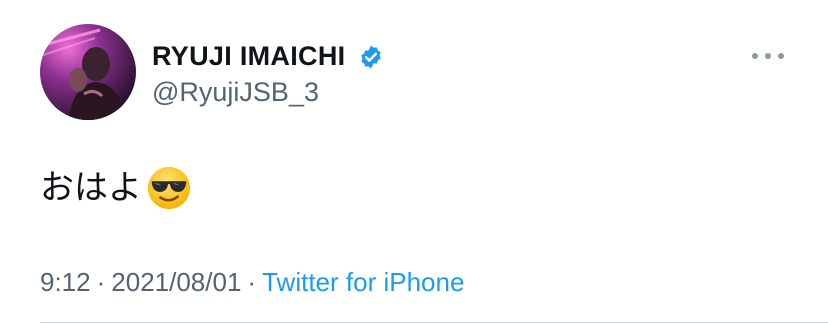  Describe the element at coordinates (65, 282) in the screenshot. I see `tweet-time: 9:12` at that location.